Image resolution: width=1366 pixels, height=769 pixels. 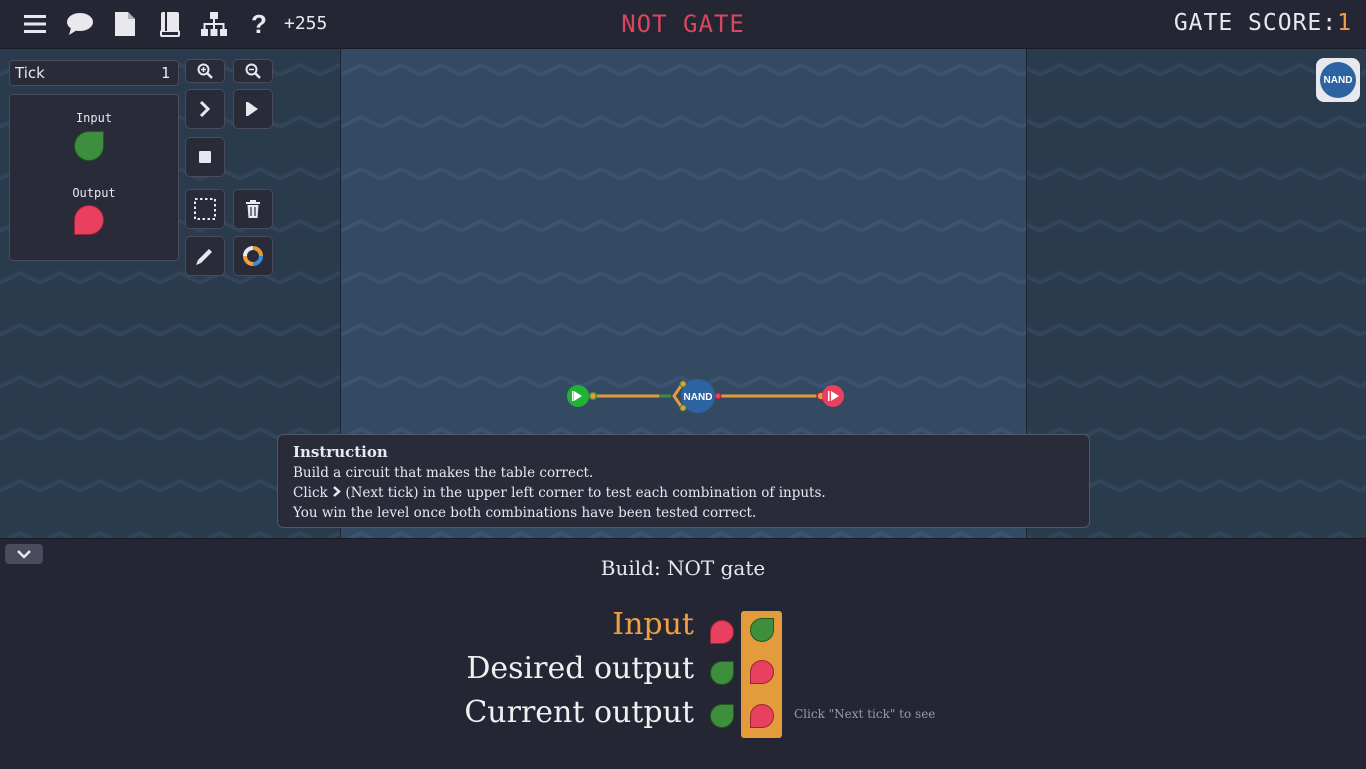 I want to click on stop-button, so click(x=205, y=157).